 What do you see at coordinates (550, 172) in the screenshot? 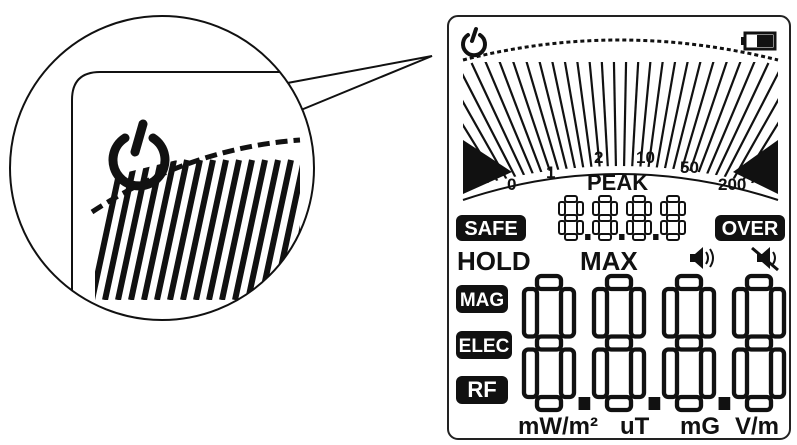
I see `scale-label-1: 1` at bounding box center [550, 172].